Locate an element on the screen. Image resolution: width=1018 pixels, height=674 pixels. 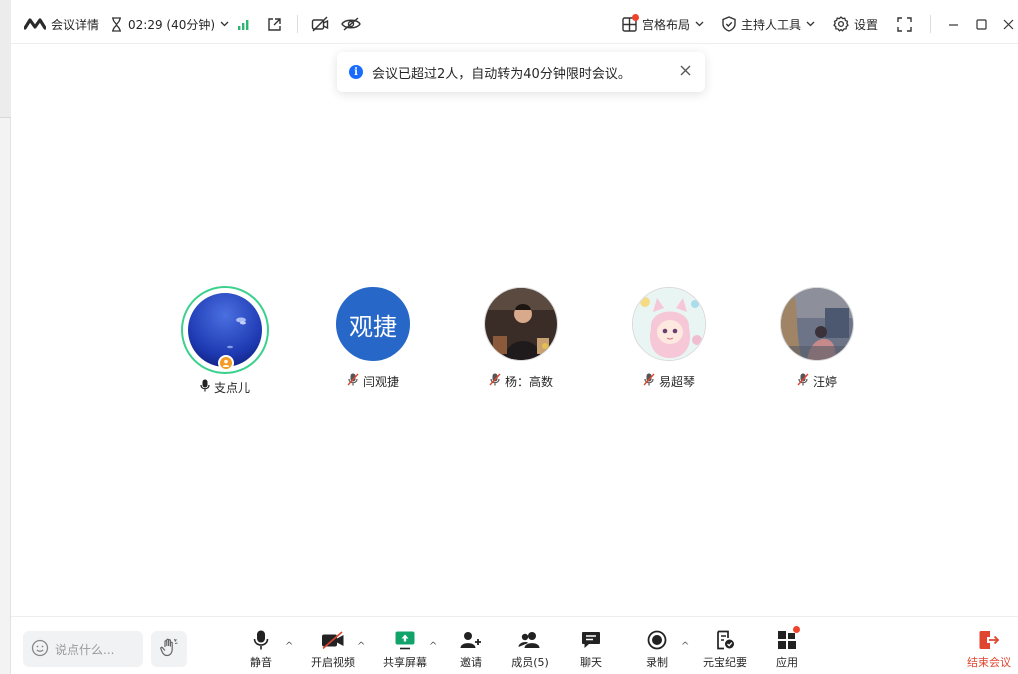
left-window-edge is located at coordinates (5, 337).